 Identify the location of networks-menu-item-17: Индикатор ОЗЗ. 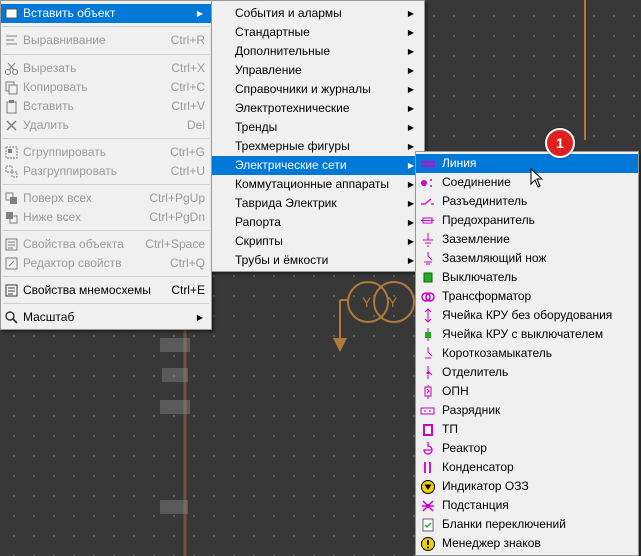
(527, 486).